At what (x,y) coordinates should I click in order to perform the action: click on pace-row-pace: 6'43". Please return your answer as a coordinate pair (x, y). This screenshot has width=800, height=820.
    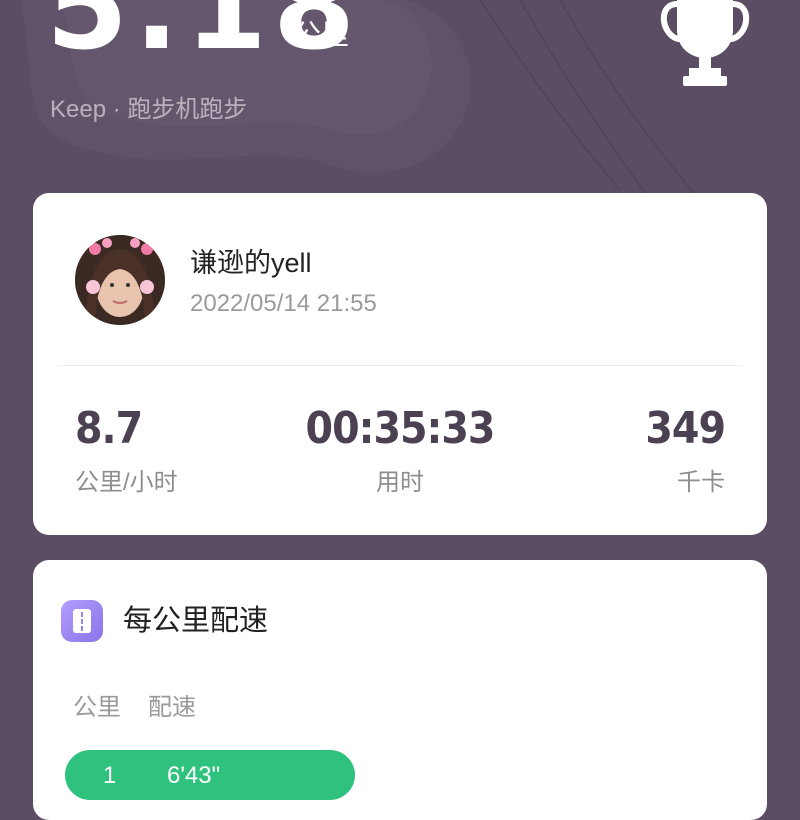
    Looking at the image, I should click on (194, 775).